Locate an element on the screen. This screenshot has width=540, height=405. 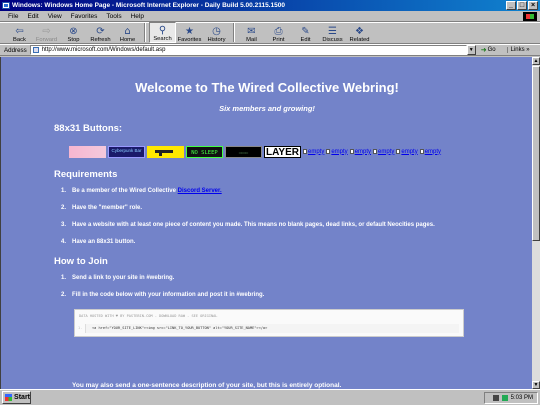
windows-flag-icon is located at coordinates (9, 397).